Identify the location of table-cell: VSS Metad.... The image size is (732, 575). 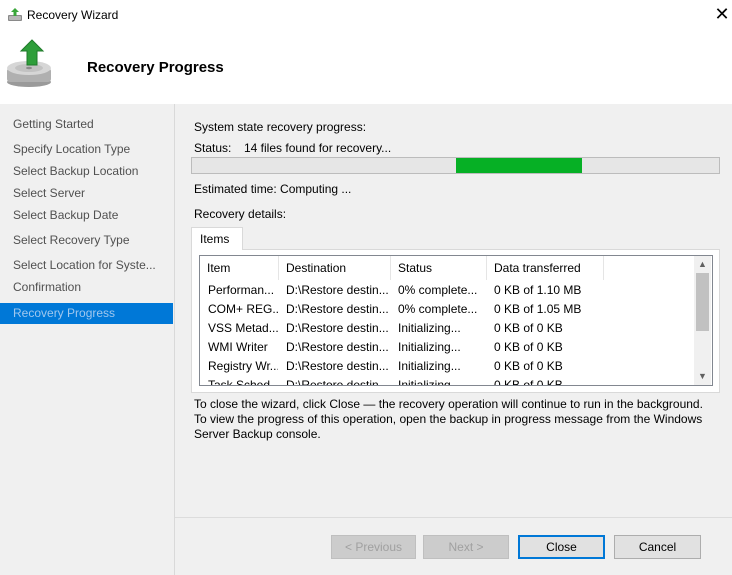
(243, 328).